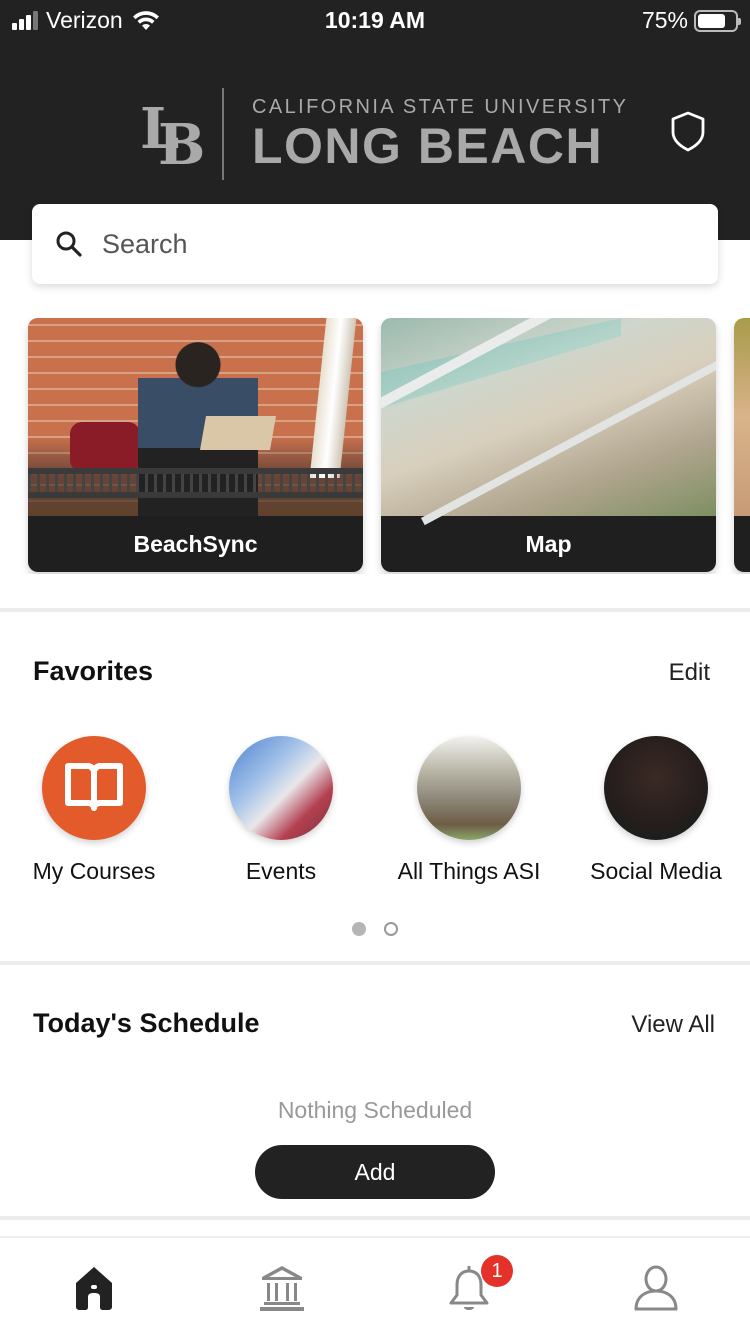  Describe the element at coordinates (673, 1025) in the screenshot. I see `view-all-button: View All` at that location.